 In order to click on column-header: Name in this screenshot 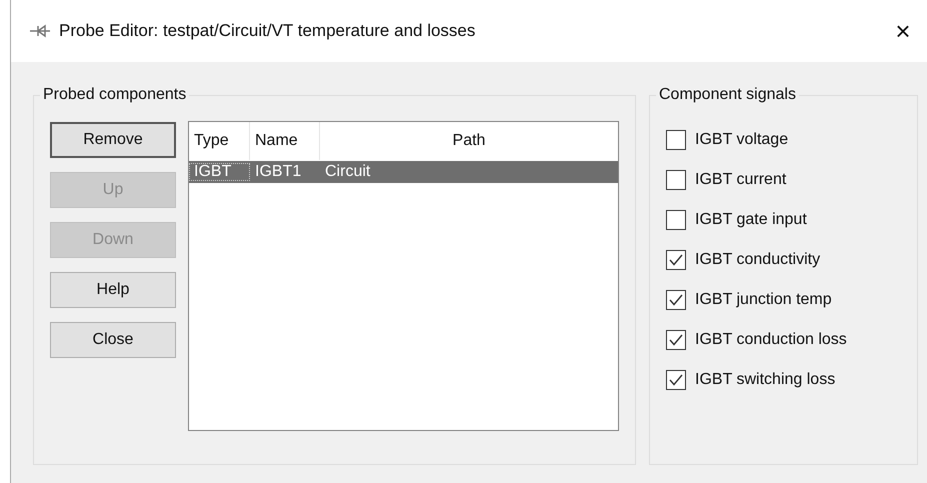, I will do `click(285, 141)`.